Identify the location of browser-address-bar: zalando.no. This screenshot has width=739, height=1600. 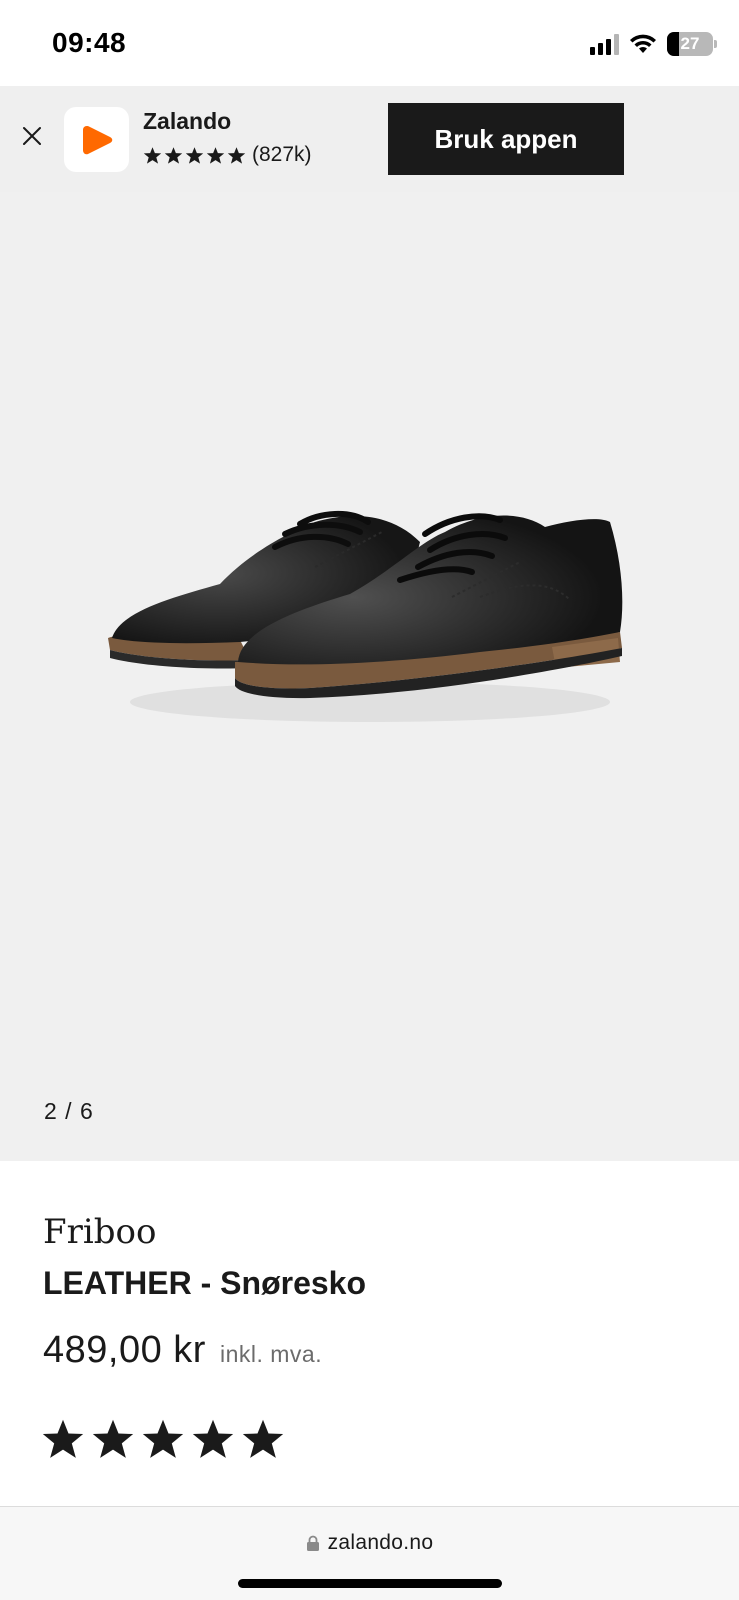
(369, 1553).